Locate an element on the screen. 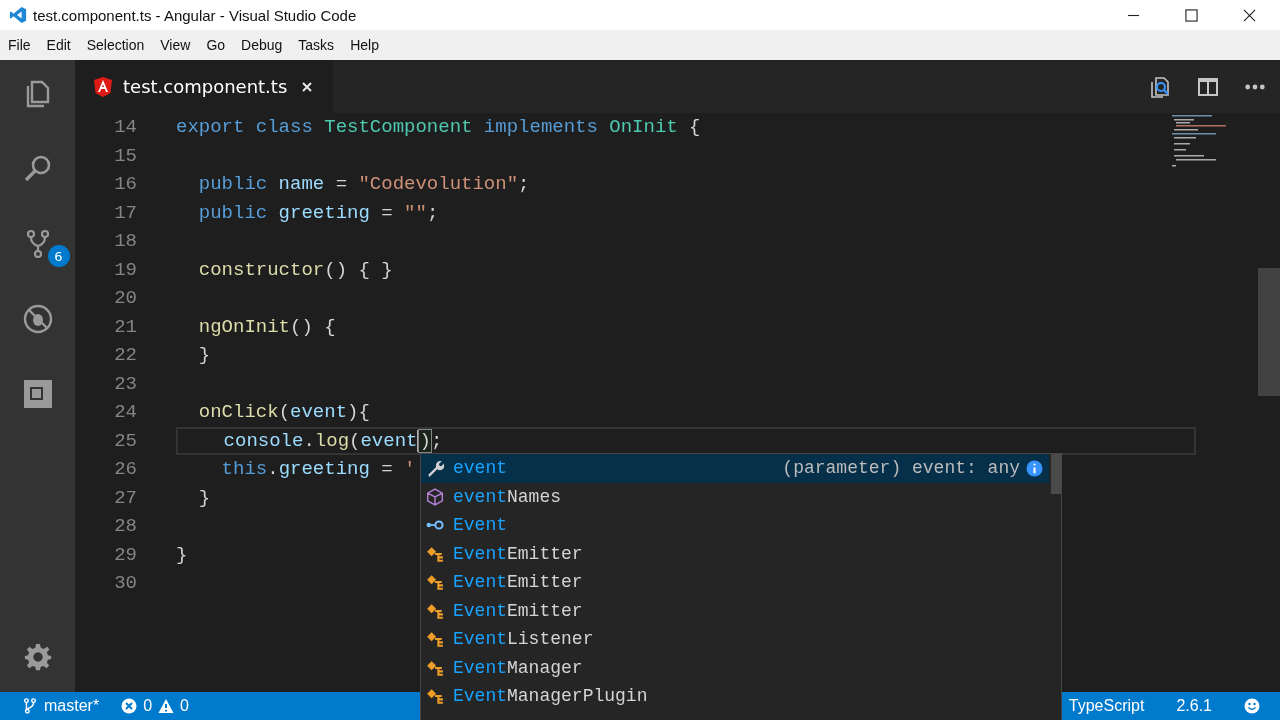 The height and width of the screenshot is (720, 1280). line-number: 25 is located at coordinates (125, 440).